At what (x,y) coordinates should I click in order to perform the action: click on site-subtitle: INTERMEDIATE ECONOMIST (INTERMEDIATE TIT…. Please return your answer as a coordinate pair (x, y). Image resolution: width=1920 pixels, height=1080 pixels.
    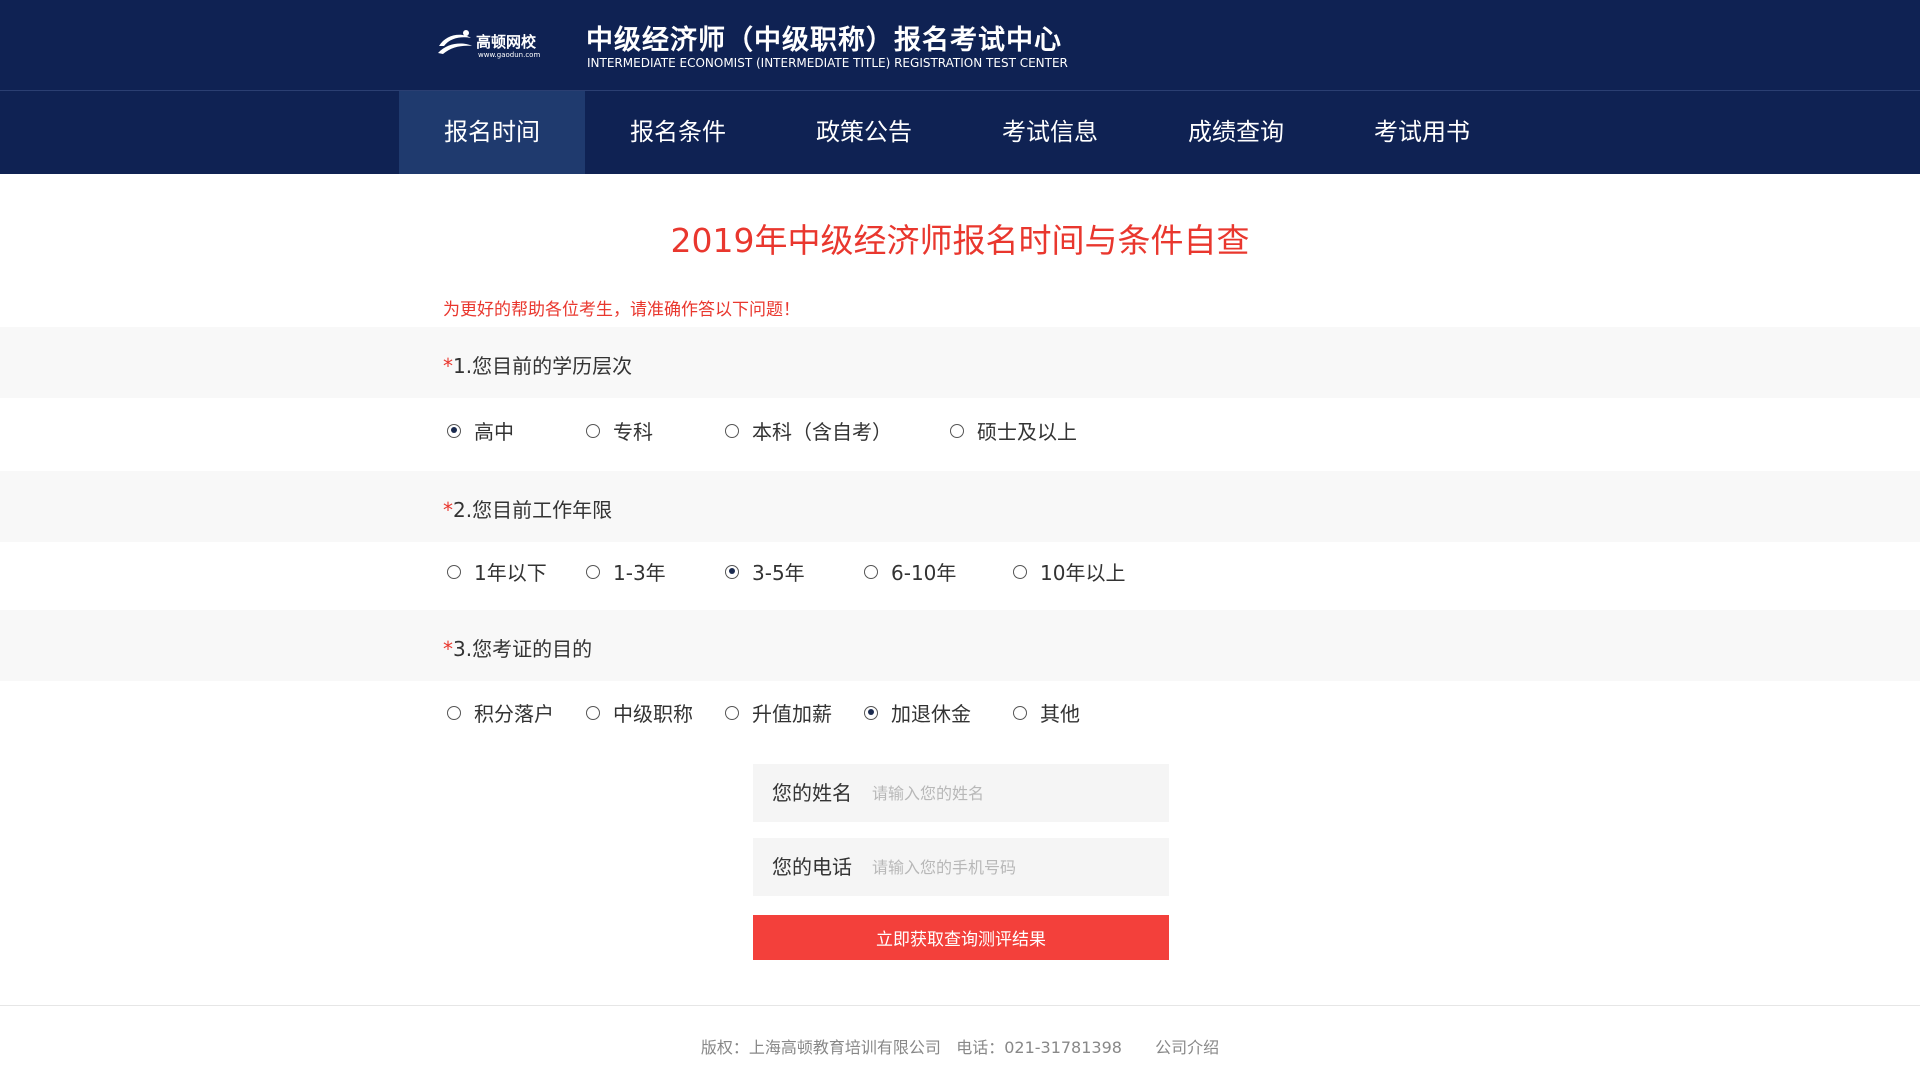
    Looking at the image, I should click on (827, 63).